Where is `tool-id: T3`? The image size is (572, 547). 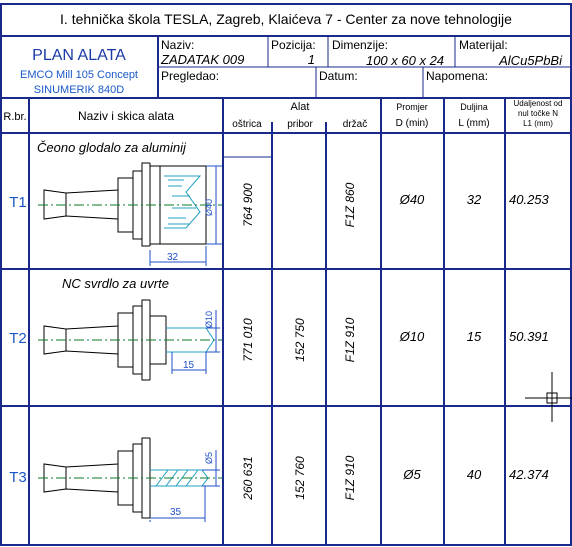 tool-id: T3 is located at coordinates (18, 477).